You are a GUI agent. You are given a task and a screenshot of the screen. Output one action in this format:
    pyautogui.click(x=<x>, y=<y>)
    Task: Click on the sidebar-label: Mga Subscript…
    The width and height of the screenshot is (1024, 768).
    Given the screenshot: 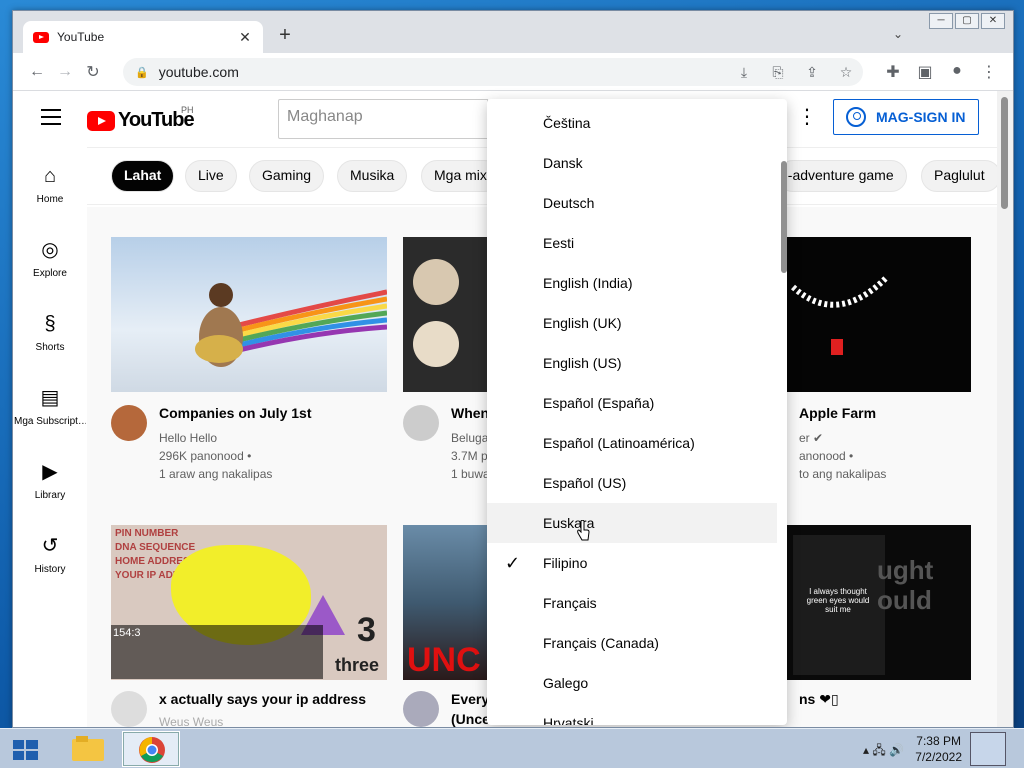 What is the action you would take?
    pyautogui.click(x=50, y=421)
    